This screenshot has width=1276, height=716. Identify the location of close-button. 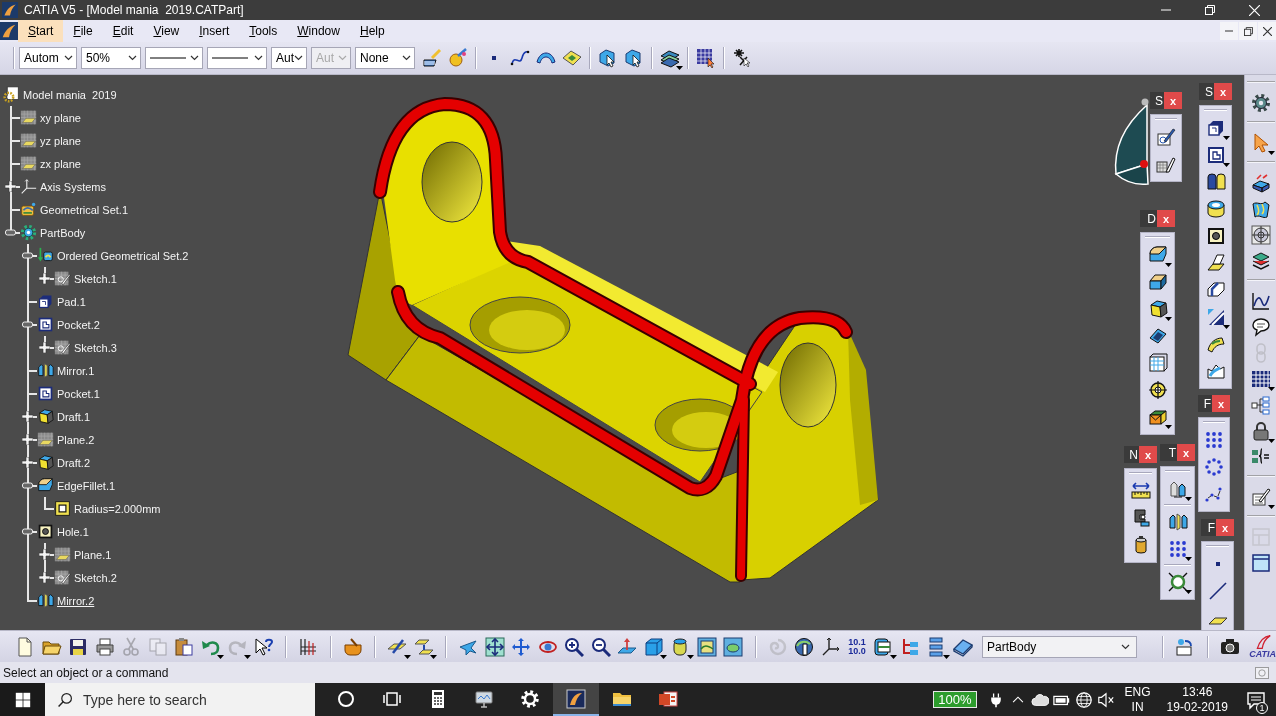
(1267, 31).